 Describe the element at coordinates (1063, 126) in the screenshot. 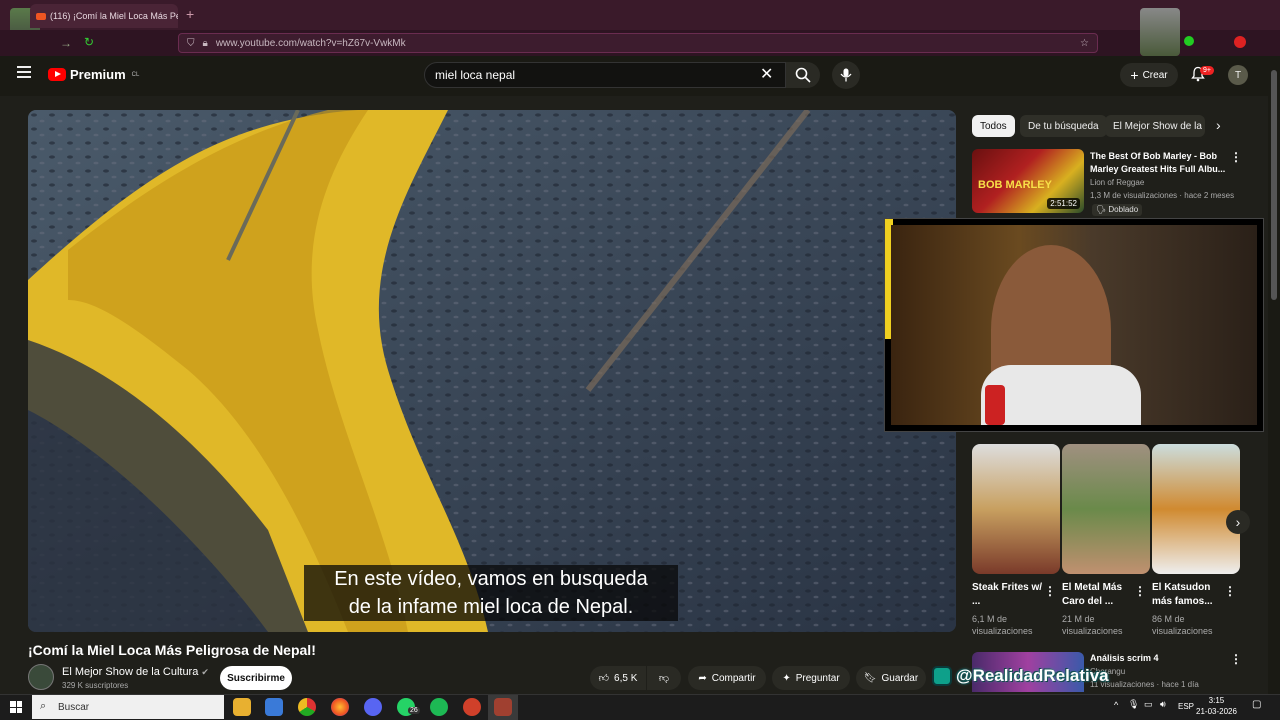

I see `chip-from-search: De tu búsqueda` at that location.